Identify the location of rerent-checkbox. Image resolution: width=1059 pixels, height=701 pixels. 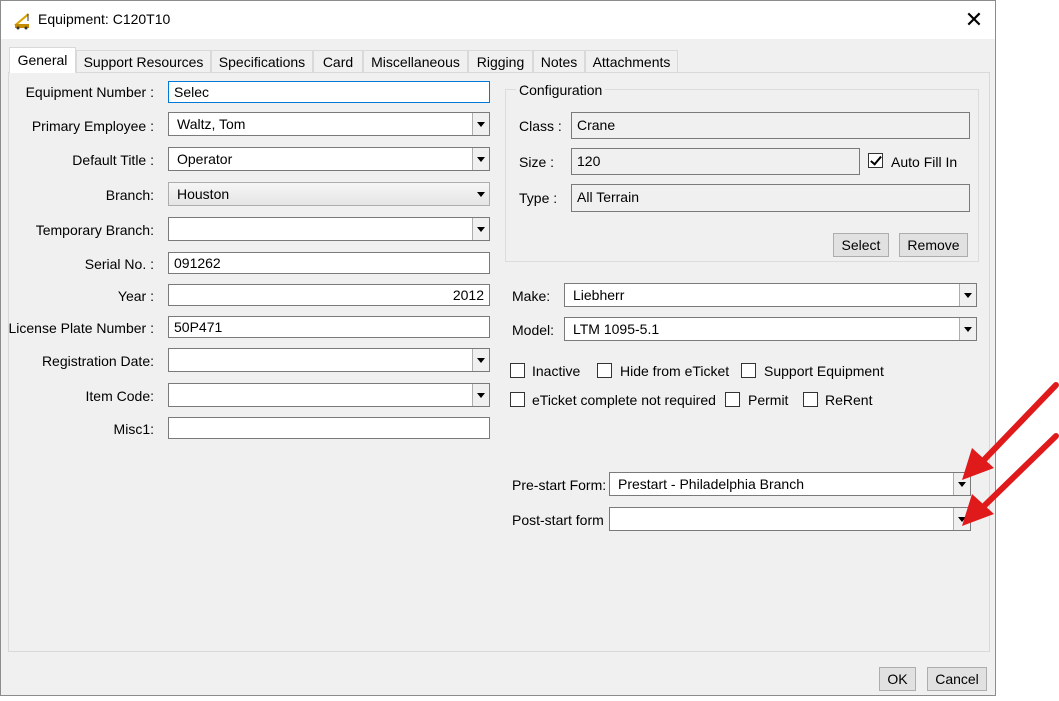
(810, 399).